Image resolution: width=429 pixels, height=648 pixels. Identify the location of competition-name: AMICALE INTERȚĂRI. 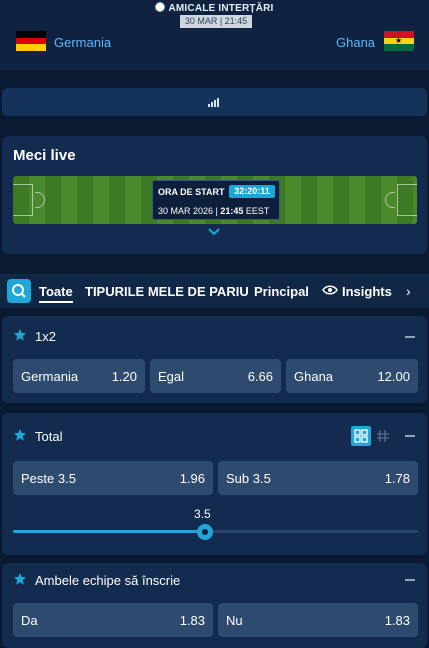
(221, 8).